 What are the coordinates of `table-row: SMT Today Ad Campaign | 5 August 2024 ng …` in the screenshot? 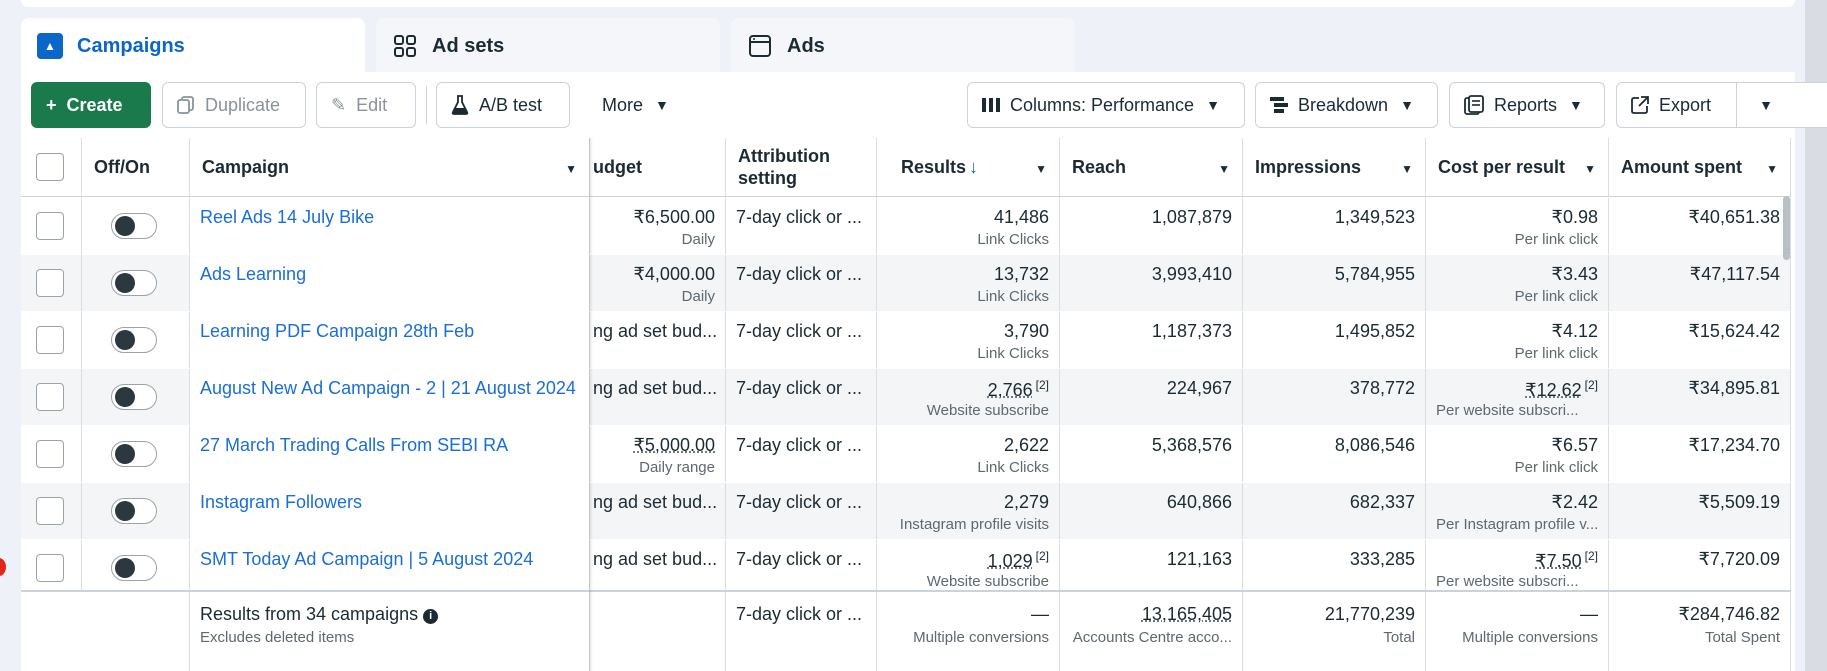 It's located at (906, 568).